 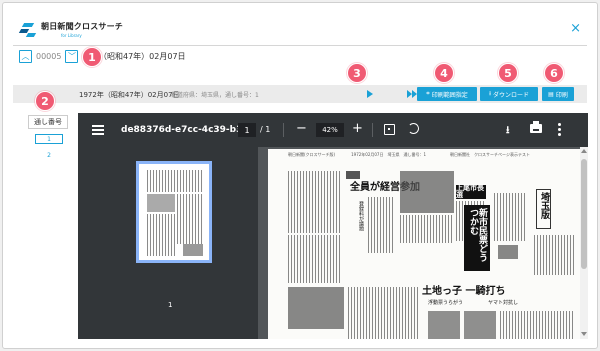 I want to click on close-icon: ×, so click(x=575, y=28).